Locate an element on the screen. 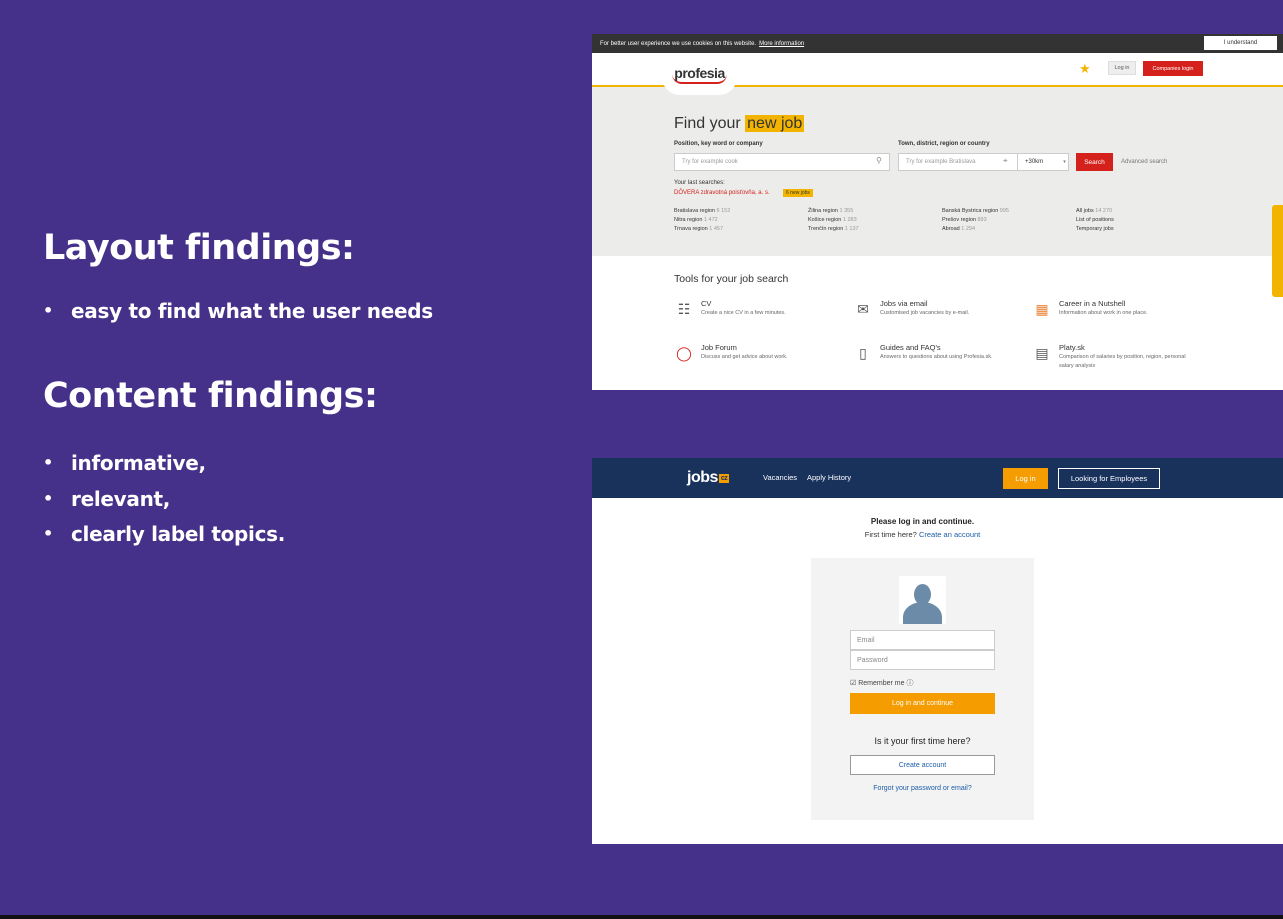  list-item: easy to find what the user needs is located at coordinates (238, 318).